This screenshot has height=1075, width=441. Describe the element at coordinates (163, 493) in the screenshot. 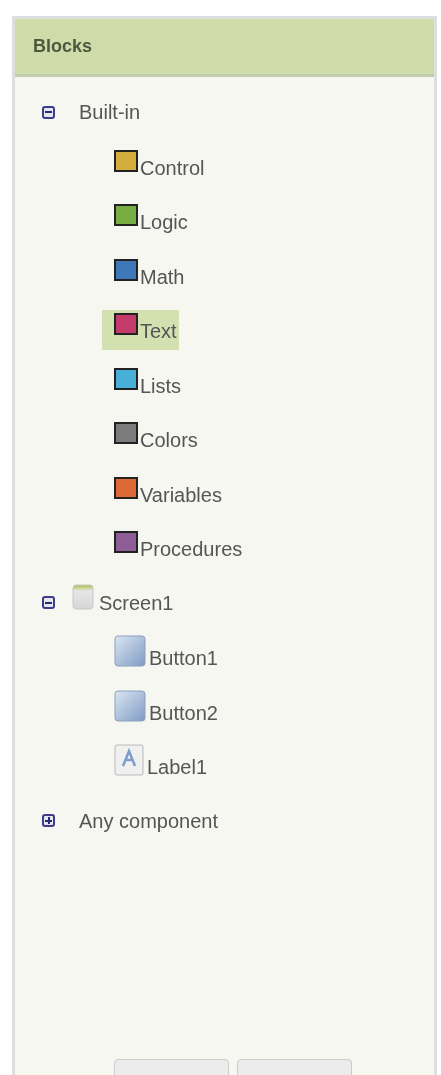

I see `tree-item: Variables` at that location.